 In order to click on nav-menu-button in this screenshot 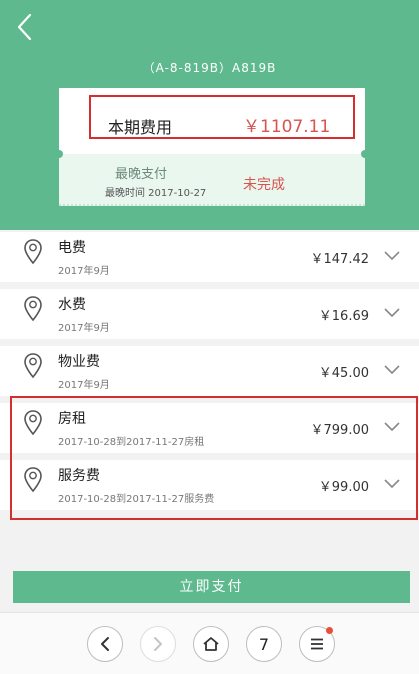, I will do `click(317, 644)`.